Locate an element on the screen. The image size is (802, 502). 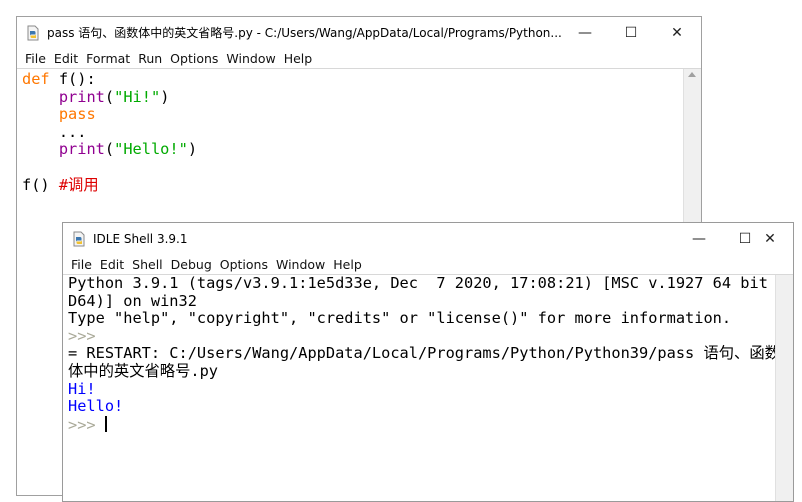
maximize-button: ☐ is located at coordinates (631, 32).